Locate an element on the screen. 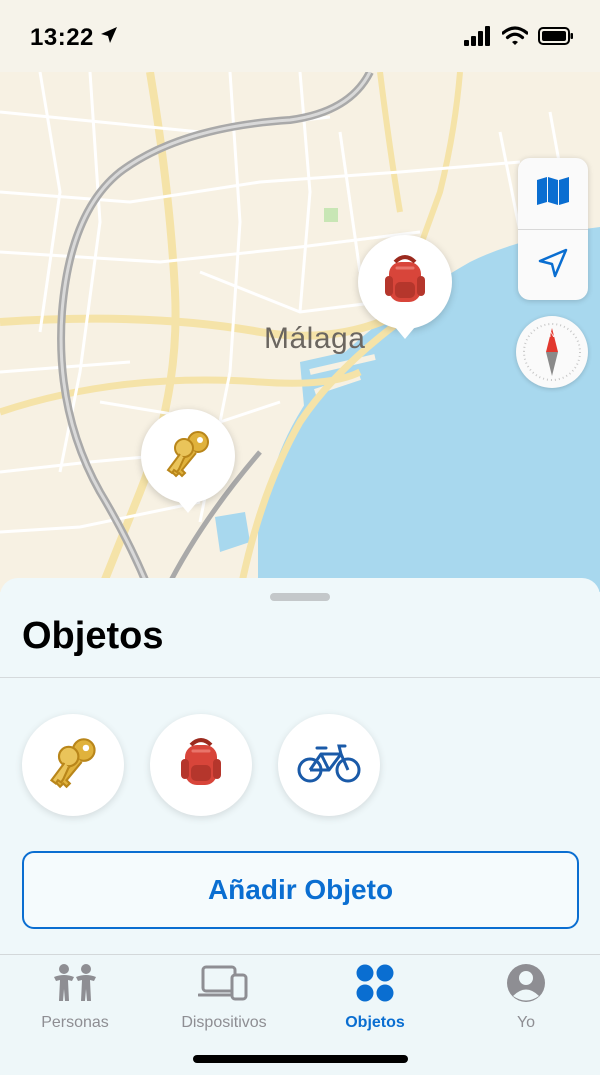  compass-button: N is located at coordinates (552, 352).